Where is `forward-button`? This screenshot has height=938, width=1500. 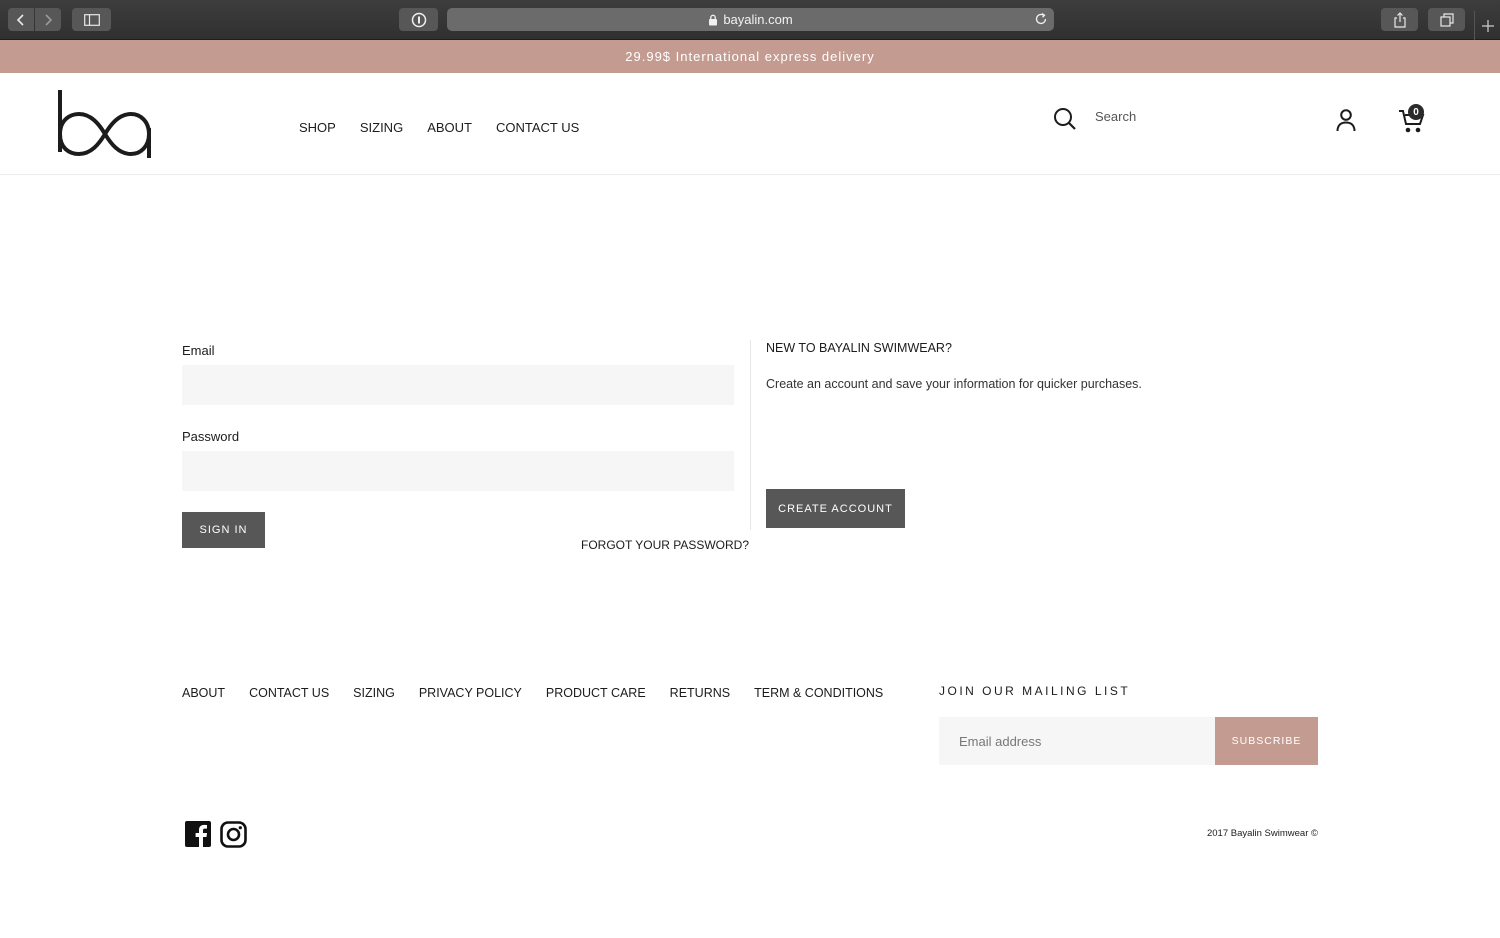 forward-button is located at coordinates (48, 19).